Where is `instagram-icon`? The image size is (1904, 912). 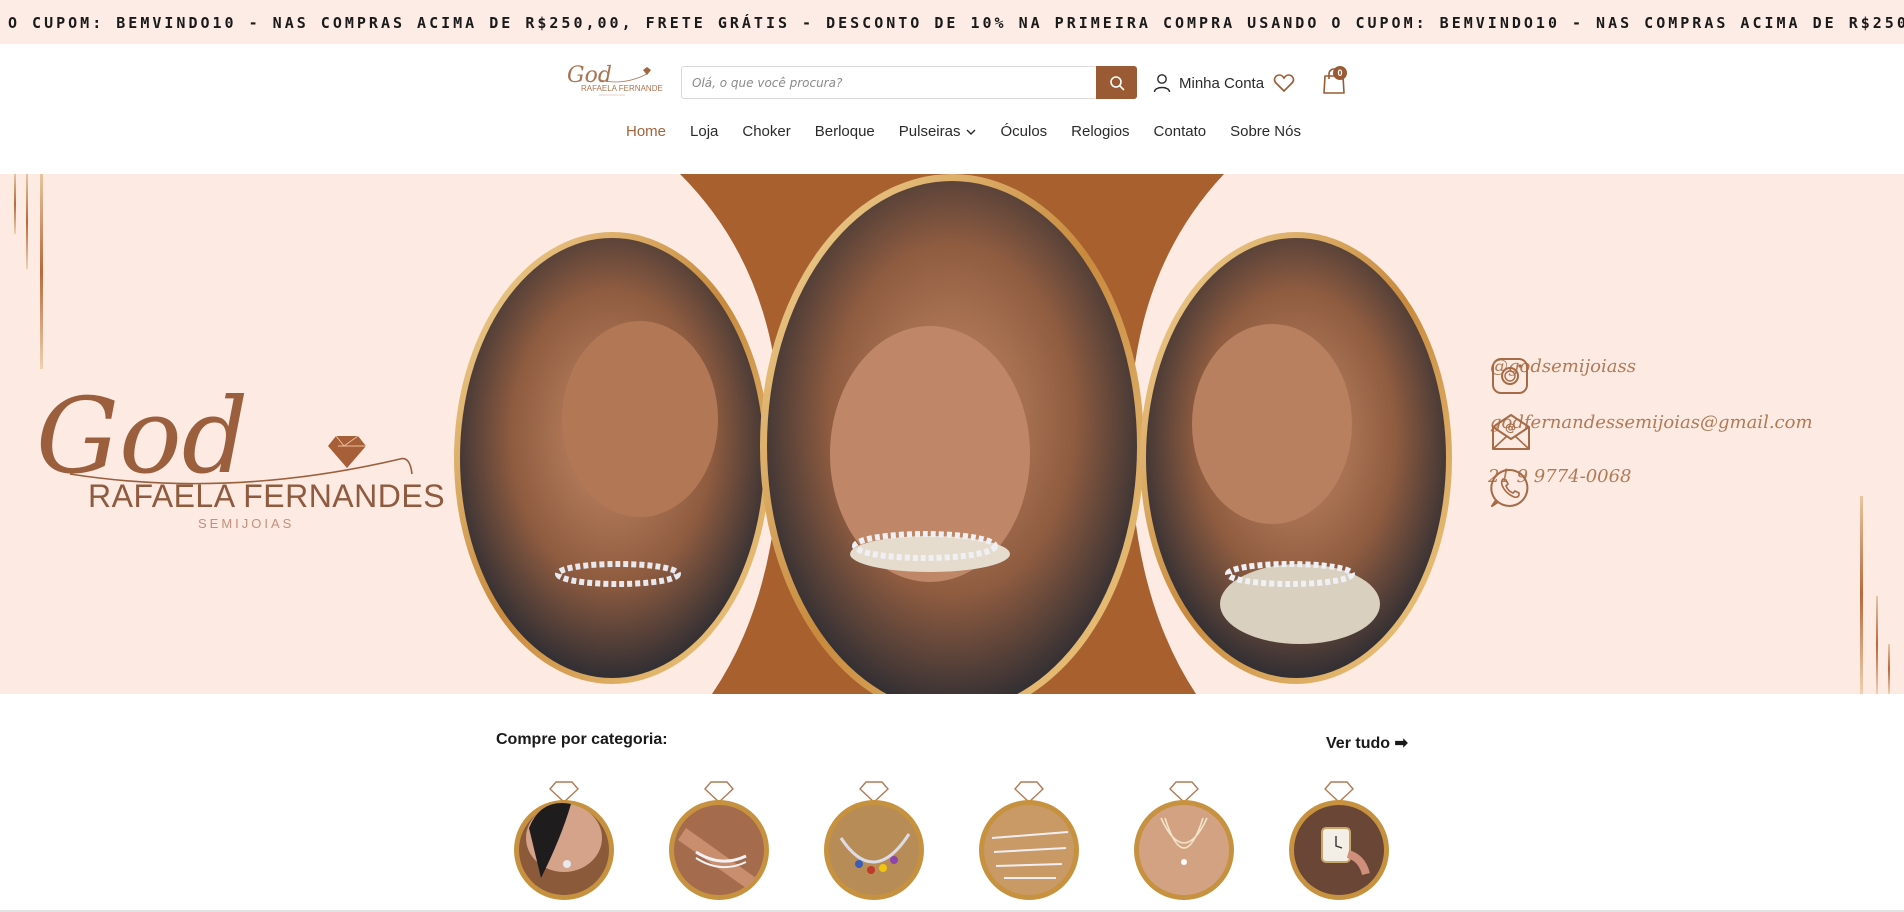 instagram-icon is located at coordinates (1510, 376).